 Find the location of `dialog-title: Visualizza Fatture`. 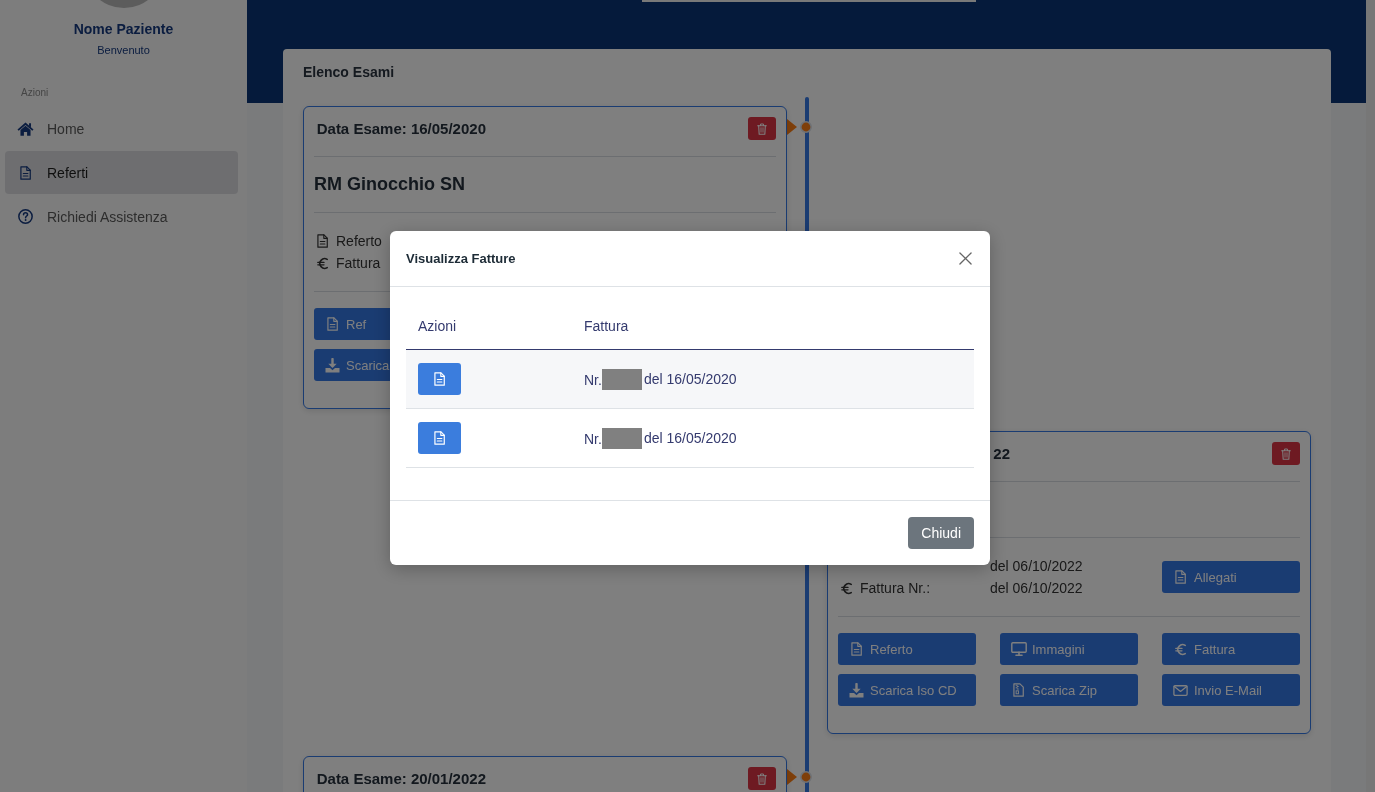

dialog-title: Visualizza Fatture is located at coordinates (461, 258).